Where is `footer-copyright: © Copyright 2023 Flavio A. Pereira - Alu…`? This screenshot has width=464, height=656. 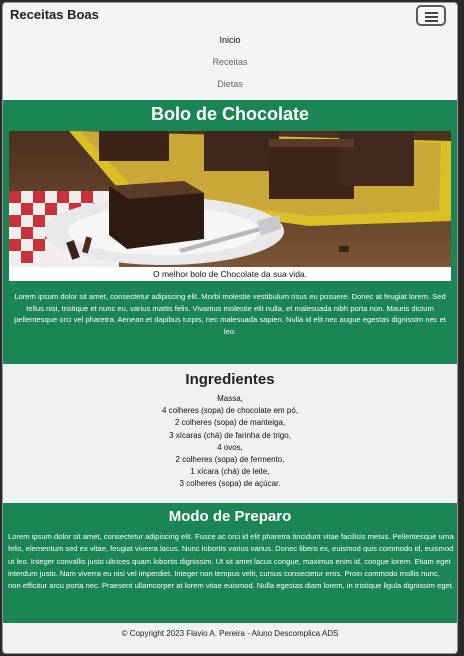 footer-copyright: © Copyright 2023 Flavio A. Pereira - Alu… is located at coordinates (230, 638).